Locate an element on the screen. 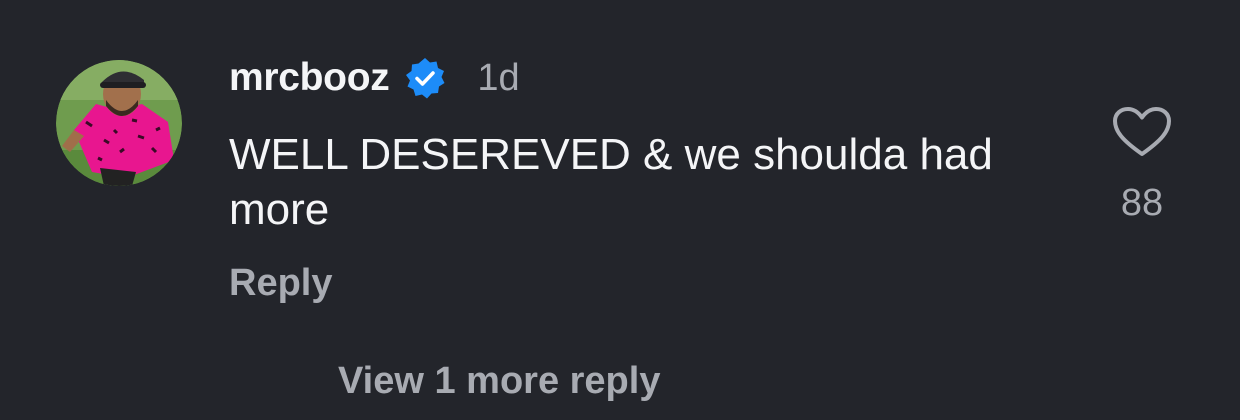 The height and width of the screenshot is (420, 1240). avatar is located at coordinates (119, 123).